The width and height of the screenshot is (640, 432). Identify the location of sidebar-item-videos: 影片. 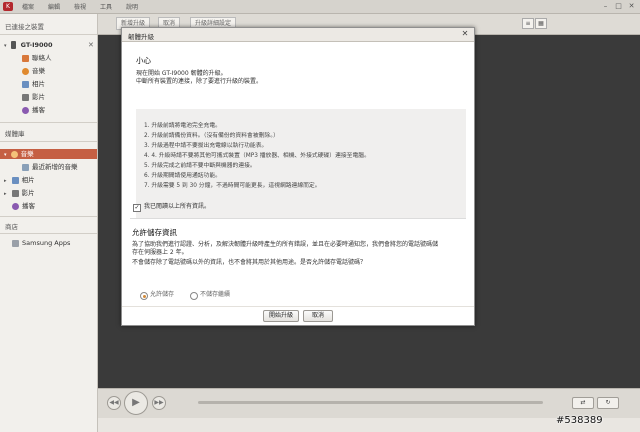
(33, 97).